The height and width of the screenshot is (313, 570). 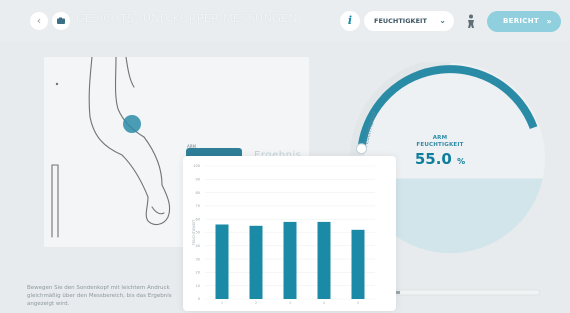 What do you see at coordinates (198, 206) in the screenshot?
I see `y-tick-label: 70` at bounding box center [198, 206].